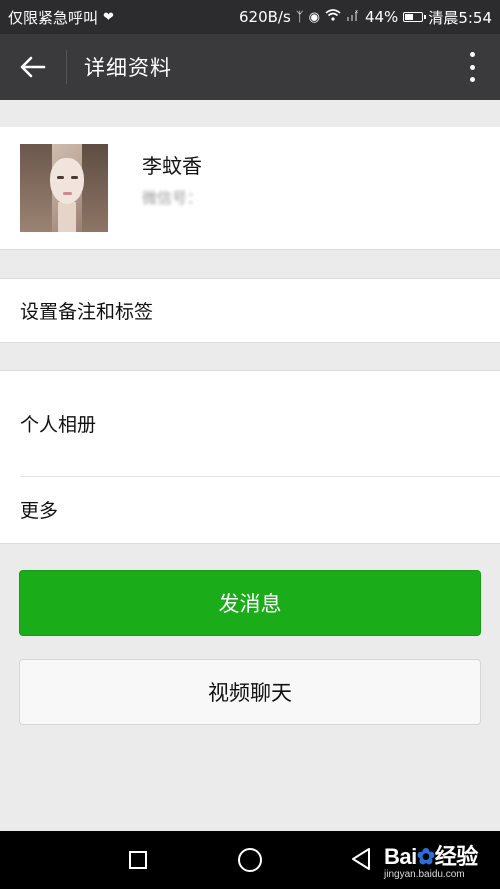 Image resolution: width=500 pixels, height=889 pixels. Describe the element at coordinates (400, 856) in the screenshot. I see `watermark-brand: Bai` at that location.